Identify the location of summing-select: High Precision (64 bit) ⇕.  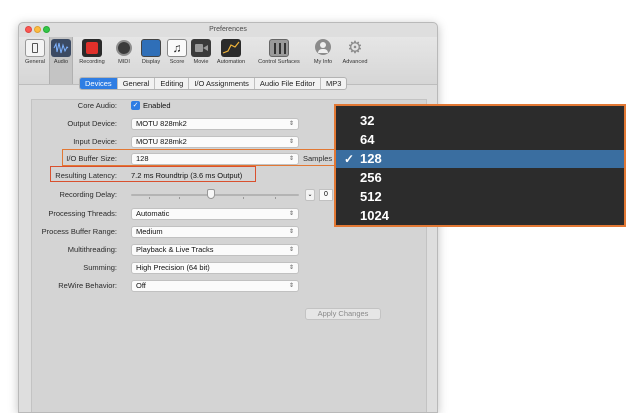
(215, 268).